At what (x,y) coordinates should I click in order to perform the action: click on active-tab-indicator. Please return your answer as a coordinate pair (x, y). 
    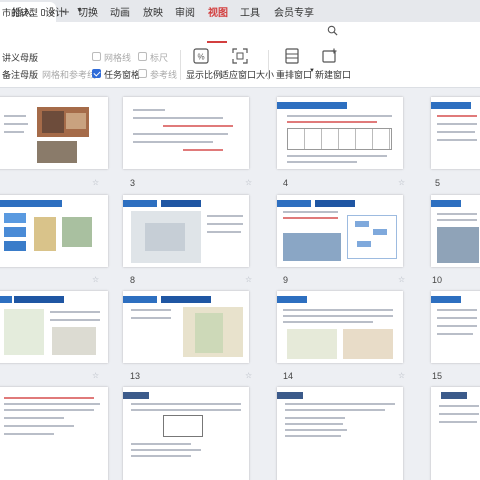
    Looking at the image, I should click on (217, 42).